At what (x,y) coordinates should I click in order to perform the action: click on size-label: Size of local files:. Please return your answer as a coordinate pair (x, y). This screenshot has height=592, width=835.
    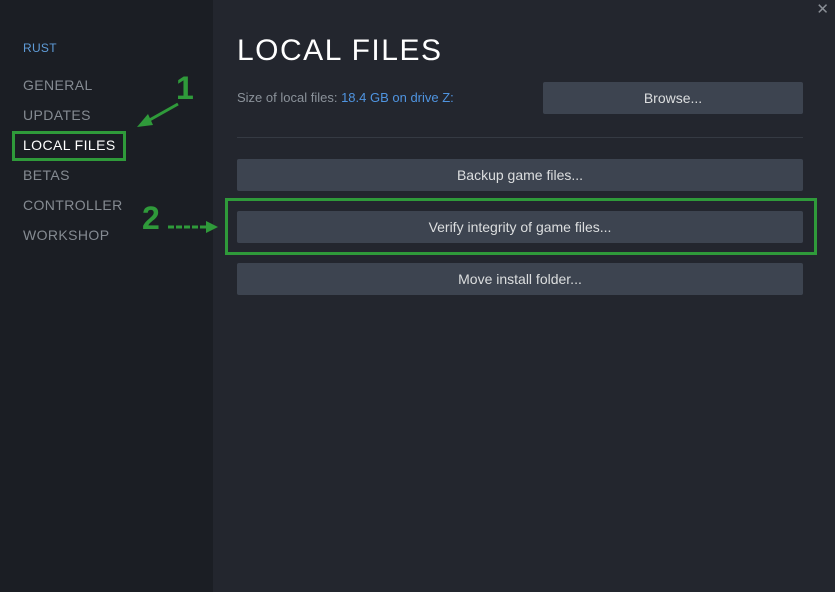
    Looking at the image, I should click on (287, 97).